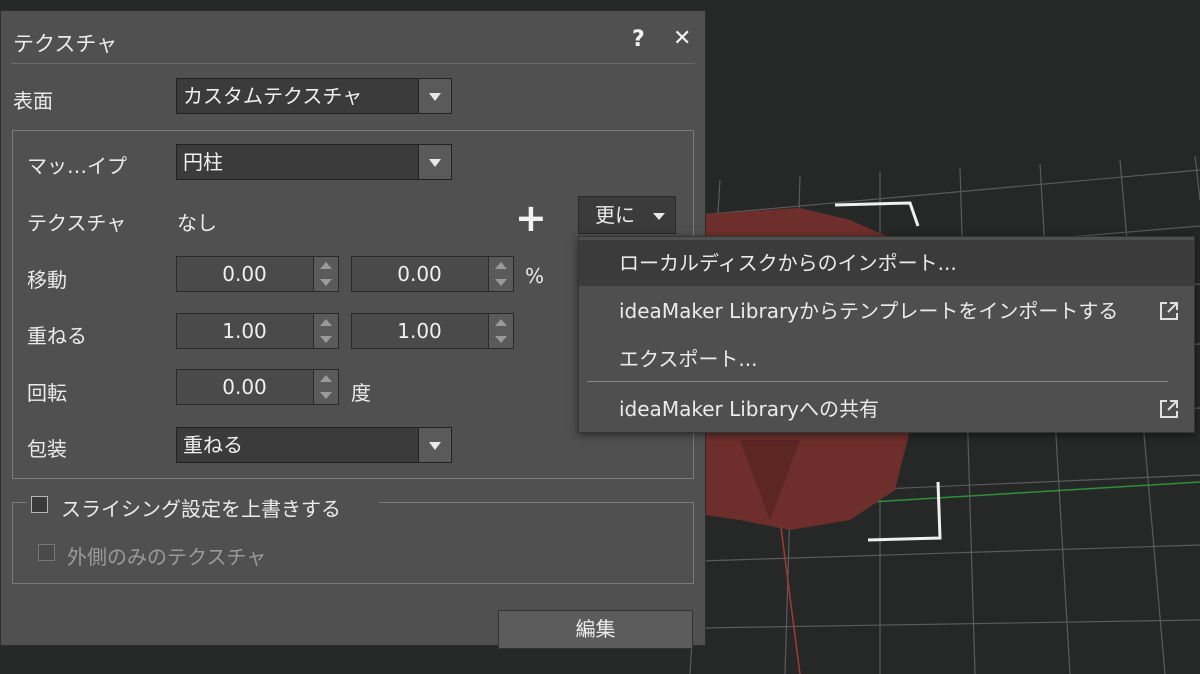 This screenshot has height=674, width=1200. Describe the element at coordinates (47, 449) in the screenshot. I see `wrap-label: 包装` at that location.